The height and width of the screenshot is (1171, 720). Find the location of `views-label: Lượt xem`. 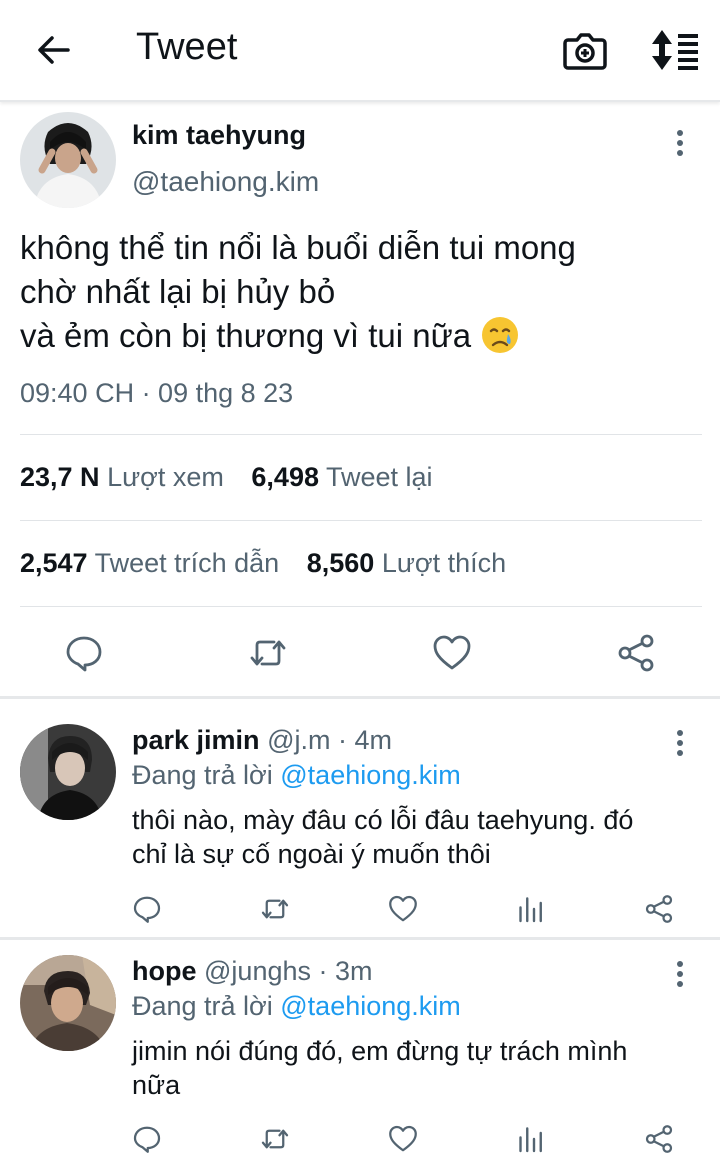

views-label: Lượt xem is located at coordinates (165, 477).